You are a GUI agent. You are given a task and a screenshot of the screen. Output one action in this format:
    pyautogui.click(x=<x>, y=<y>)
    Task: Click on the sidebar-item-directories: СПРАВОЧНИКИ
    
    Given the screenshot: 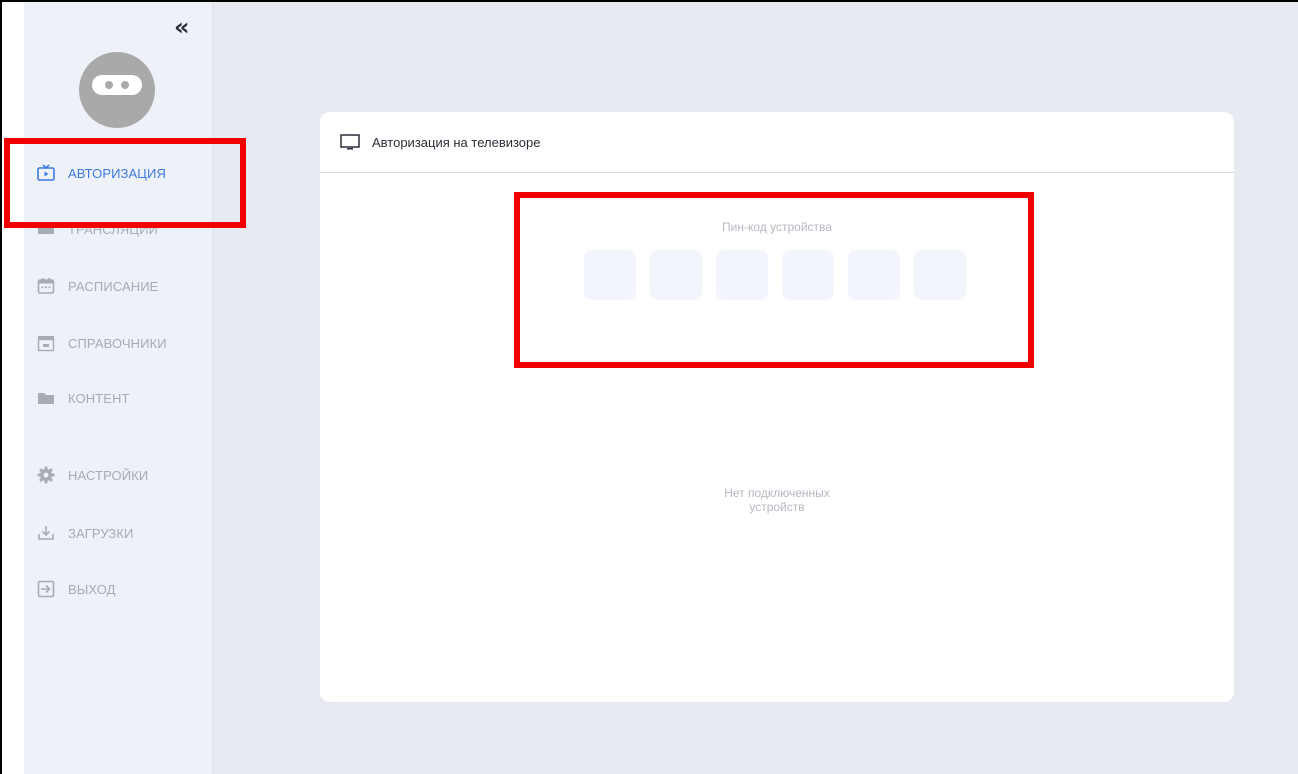 What is the action you would take?
    pyautogui.click(x=101, y=343)
    